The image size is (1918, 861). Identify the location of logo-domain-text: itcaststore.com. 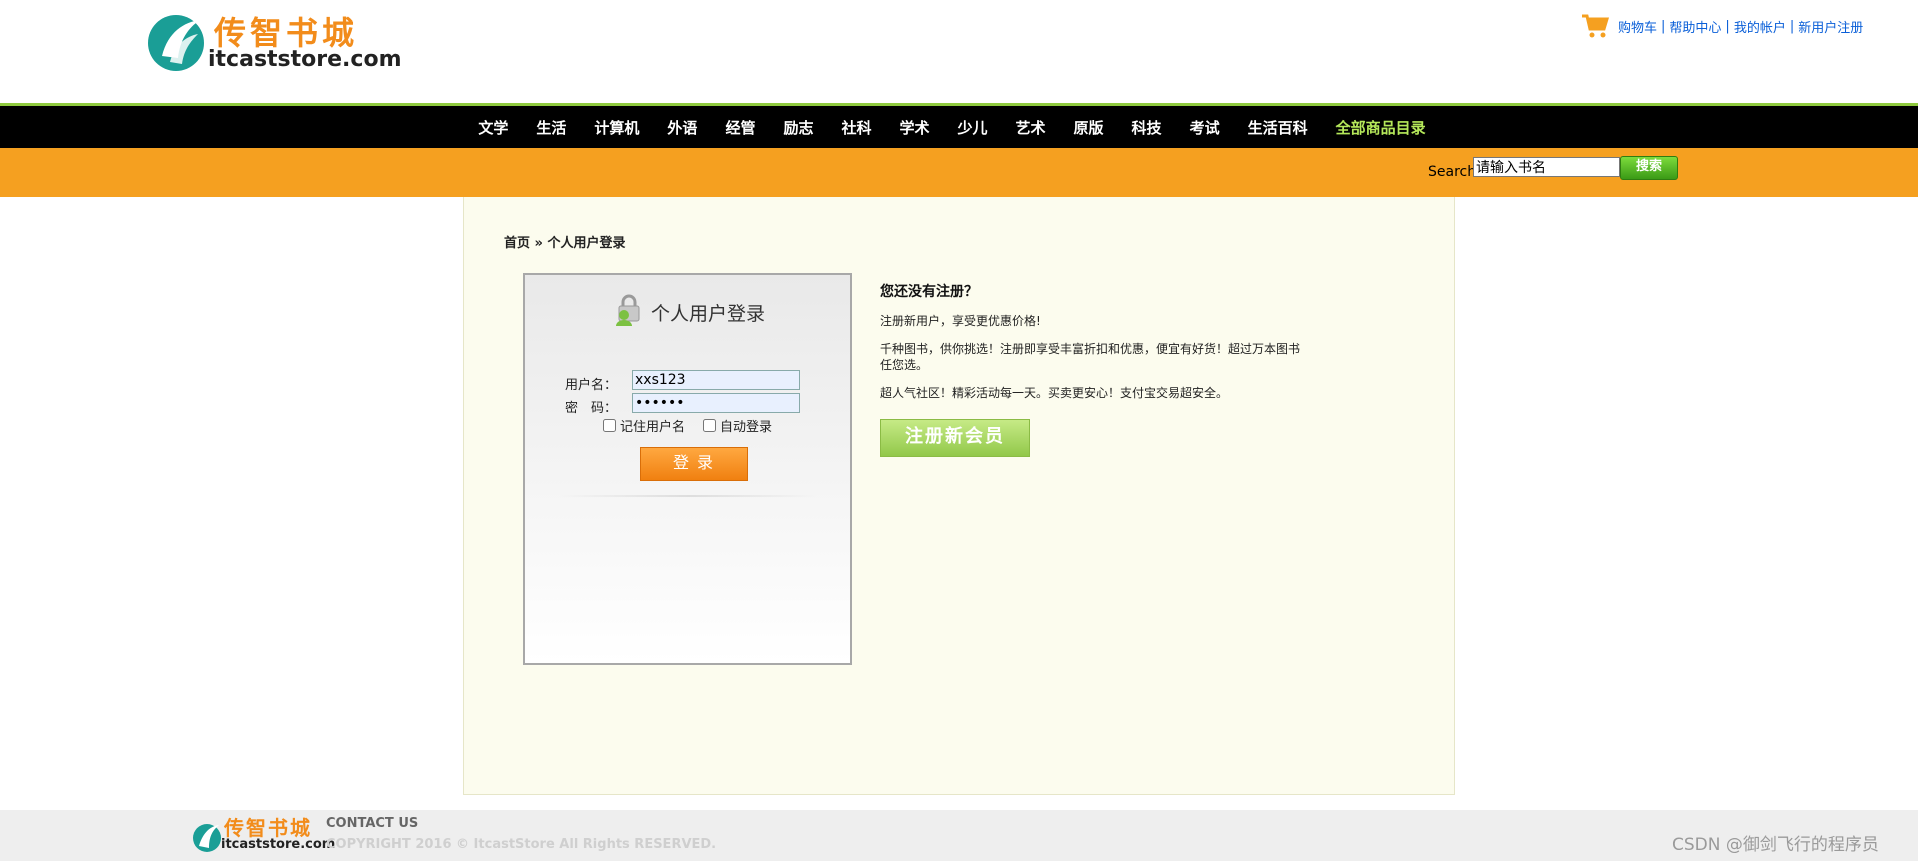
(305, 59).